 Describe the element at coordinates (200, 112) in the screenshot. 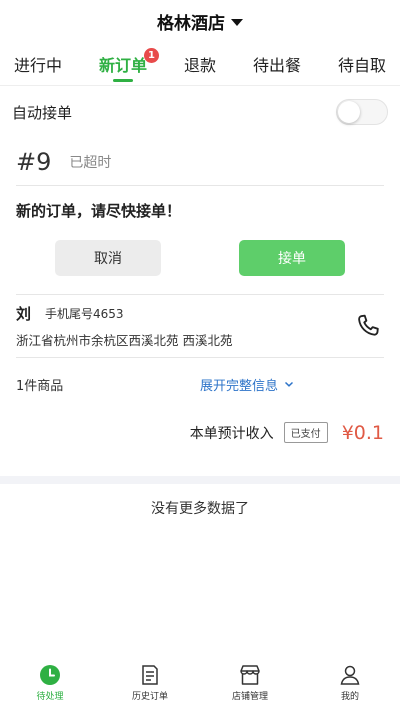

I see `auto-accept-row: 自动接单` at that location.